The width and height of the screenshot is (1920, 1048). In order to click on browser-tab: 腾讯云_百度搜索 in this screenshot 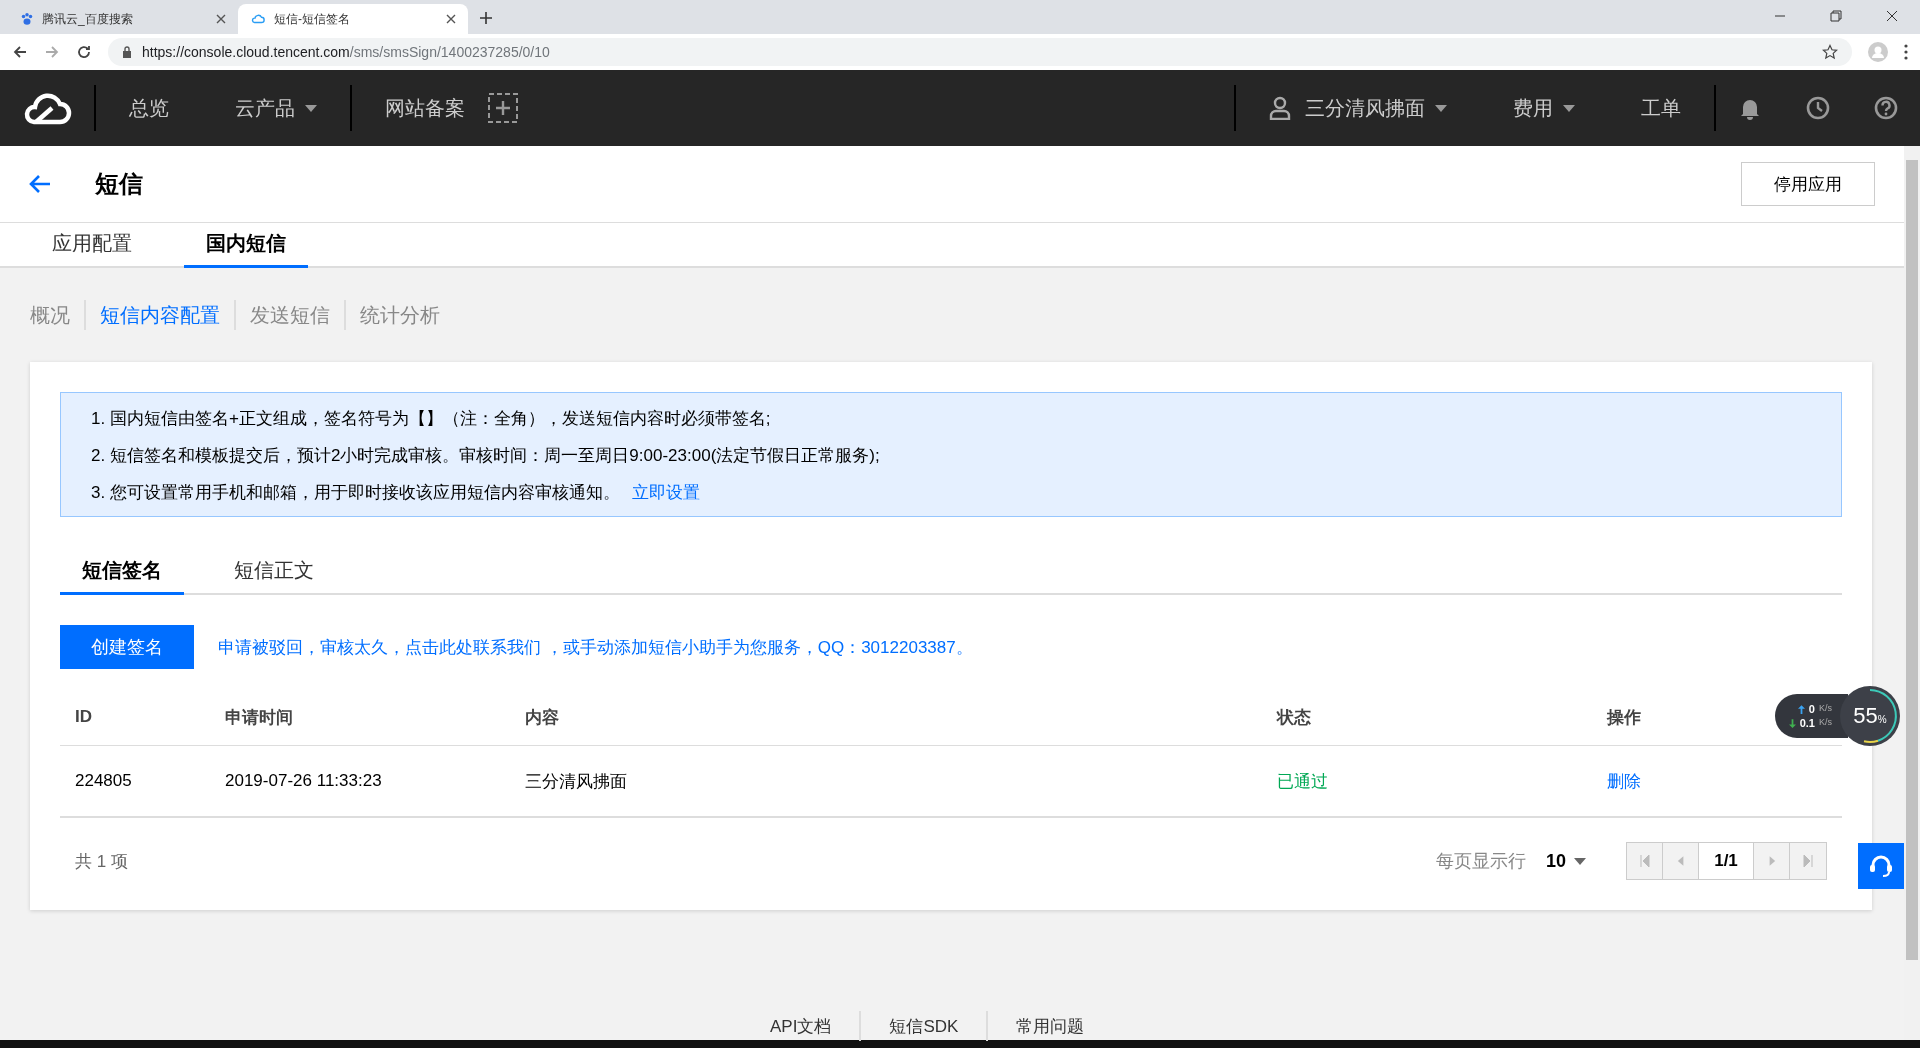, I will do `click(123, 19)`.